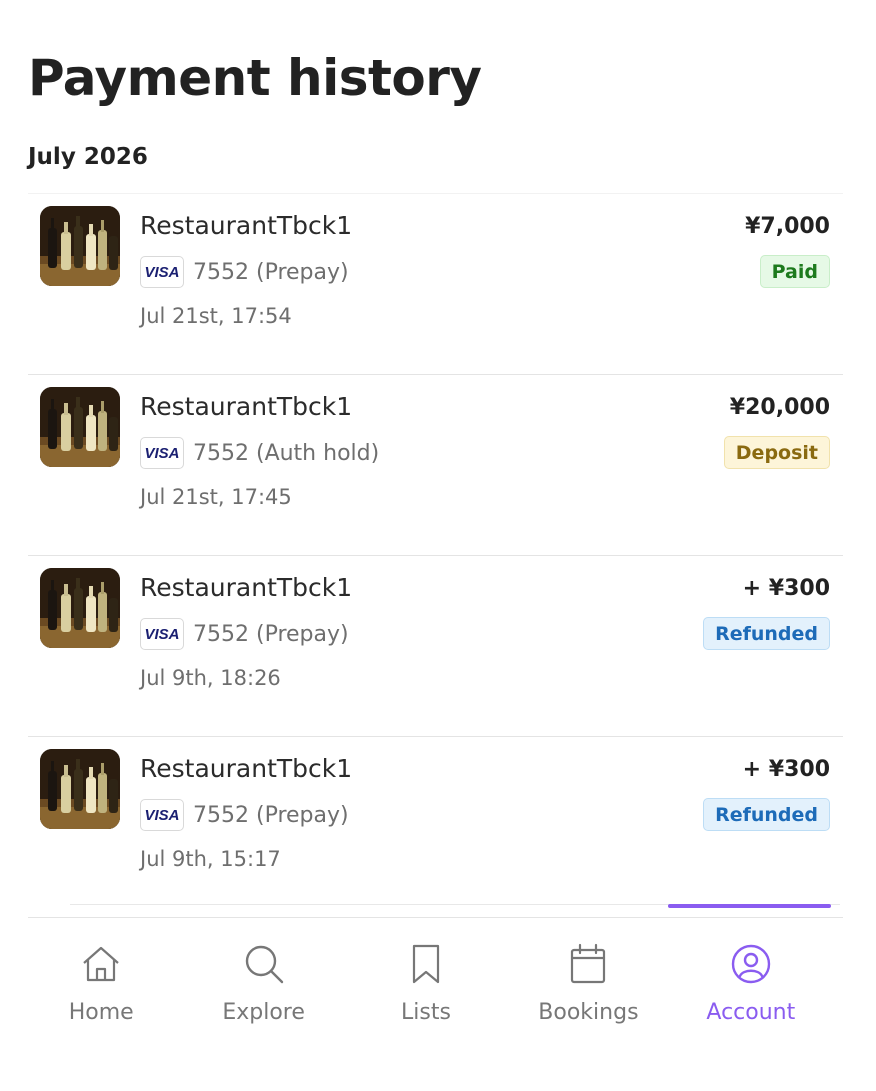  Describe the element at coordinates (88, 157) in the screenshot. I see `month-heading: July 2026` at that location.